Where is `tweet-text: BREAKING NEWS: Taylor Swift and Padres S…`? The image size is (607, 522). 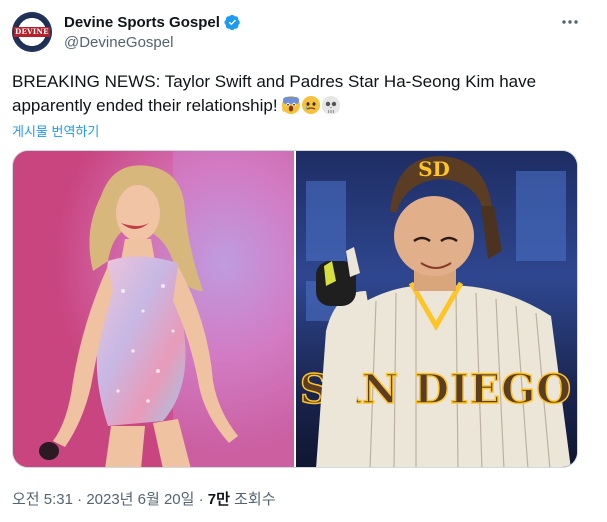
tweet-text: BREAKING NEWS: Taylor Swift and Padres S… is located at coordinates (302, 94).